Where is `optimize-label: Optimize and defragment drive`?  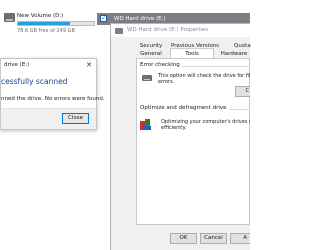 optimize-label: Optimize and defragment drive is located at coordinates (184, 108).